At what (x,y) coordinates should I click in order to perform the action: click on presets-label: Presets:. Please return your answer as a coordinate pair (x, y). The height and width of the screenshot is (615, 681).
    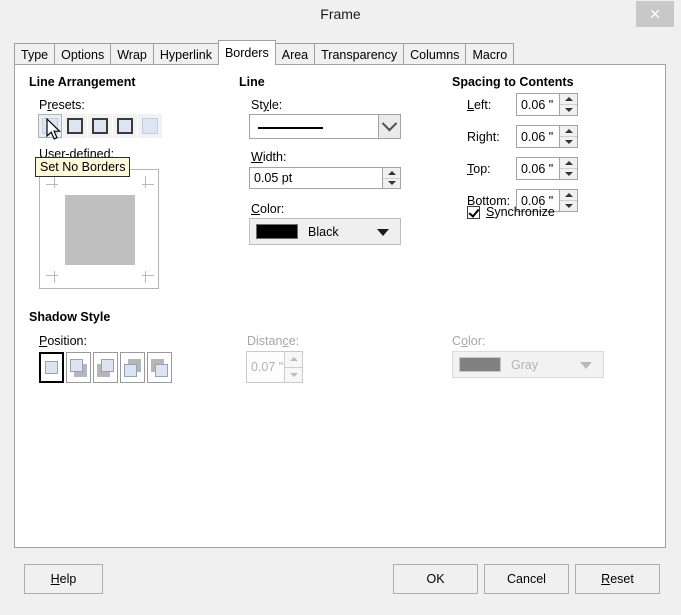
    Looking at the image, I should click on (62, 105).